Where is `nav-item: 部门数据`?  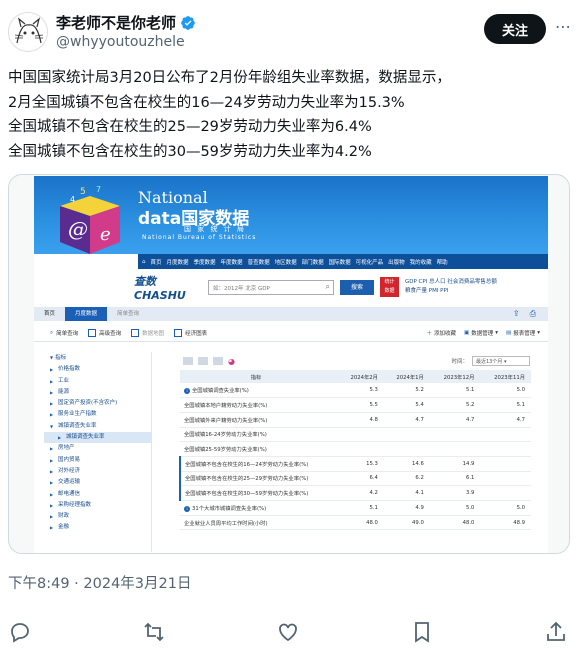
nav-item: 部门数据 is located at coordinates (312, 262).